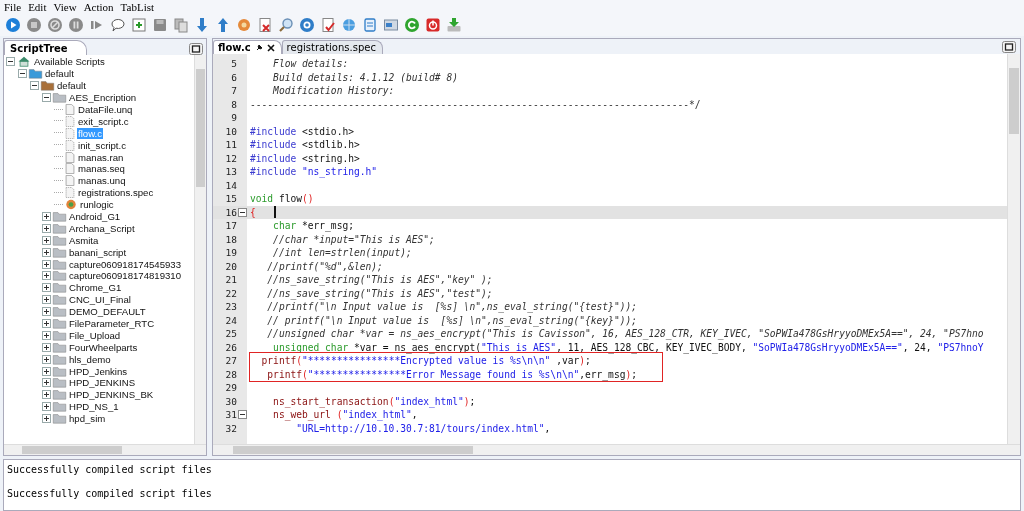  I want to click on tree-item: capture060918174545933, so click(125, 264).